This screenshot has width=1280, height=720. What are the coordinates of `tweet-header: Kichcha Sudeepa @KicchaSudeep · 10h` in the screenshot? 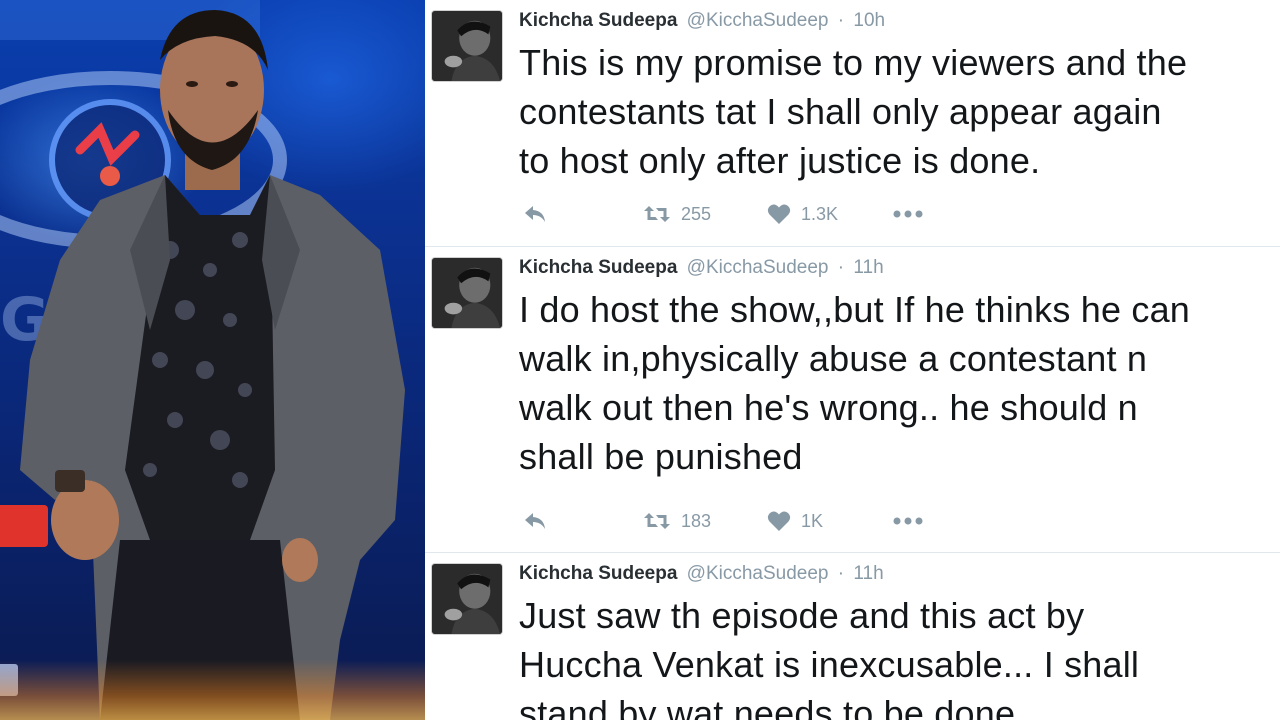 It's located at (702, 21).